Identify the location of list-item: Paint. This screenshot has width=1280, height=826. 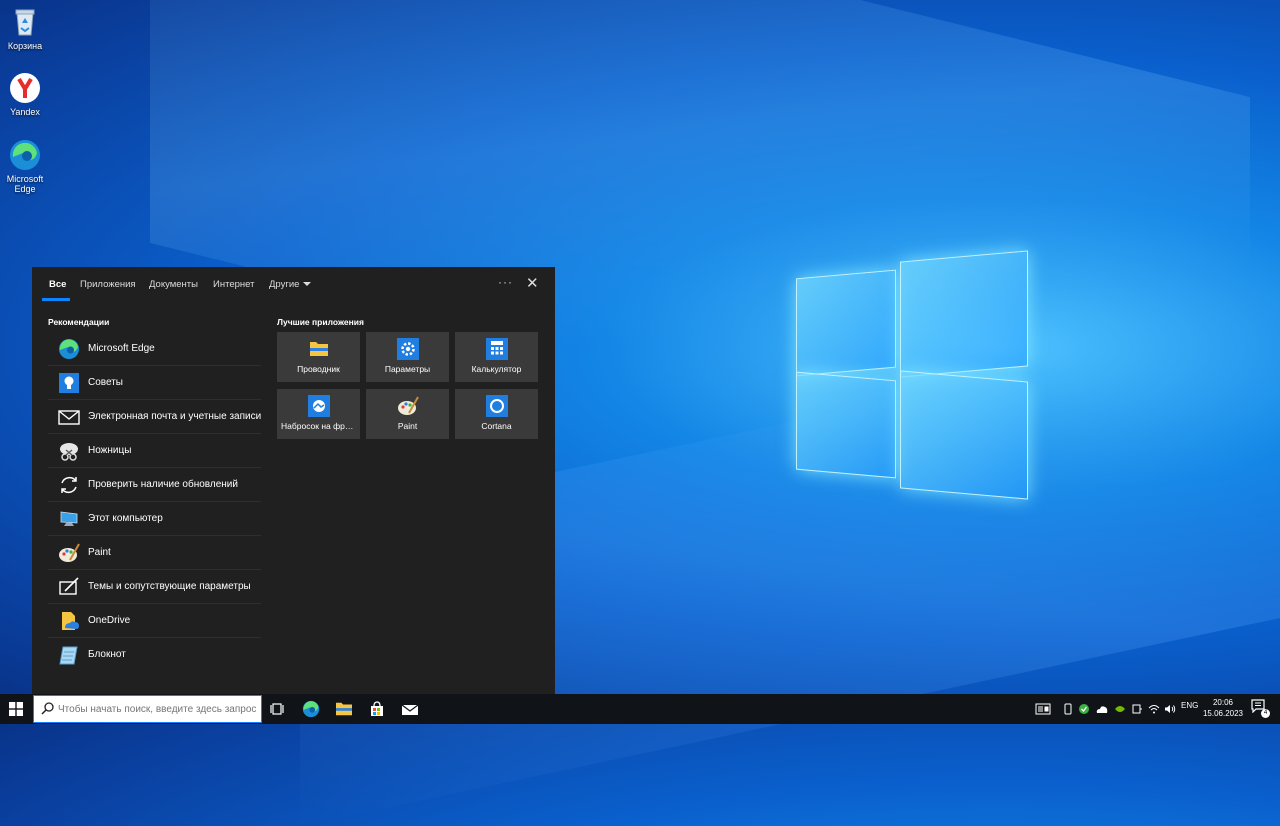
(154, 553).